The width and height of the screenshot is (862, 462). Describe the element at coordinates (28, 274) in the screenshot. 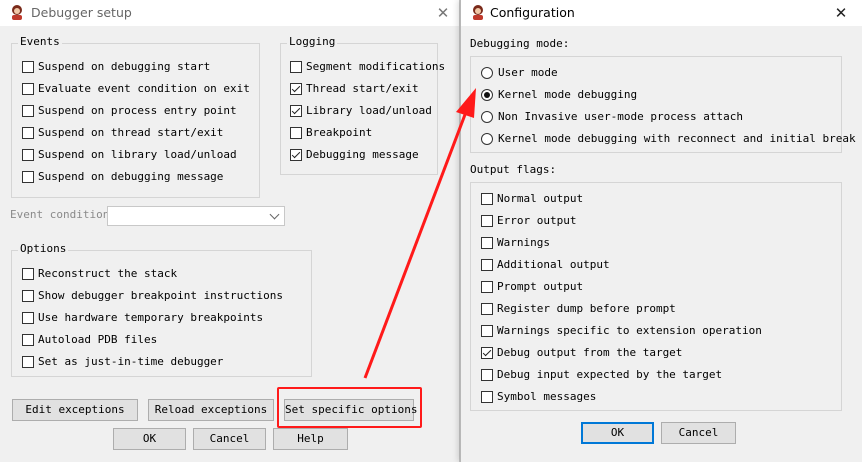

I see `checkbox-reconstruct-stack` at that location.